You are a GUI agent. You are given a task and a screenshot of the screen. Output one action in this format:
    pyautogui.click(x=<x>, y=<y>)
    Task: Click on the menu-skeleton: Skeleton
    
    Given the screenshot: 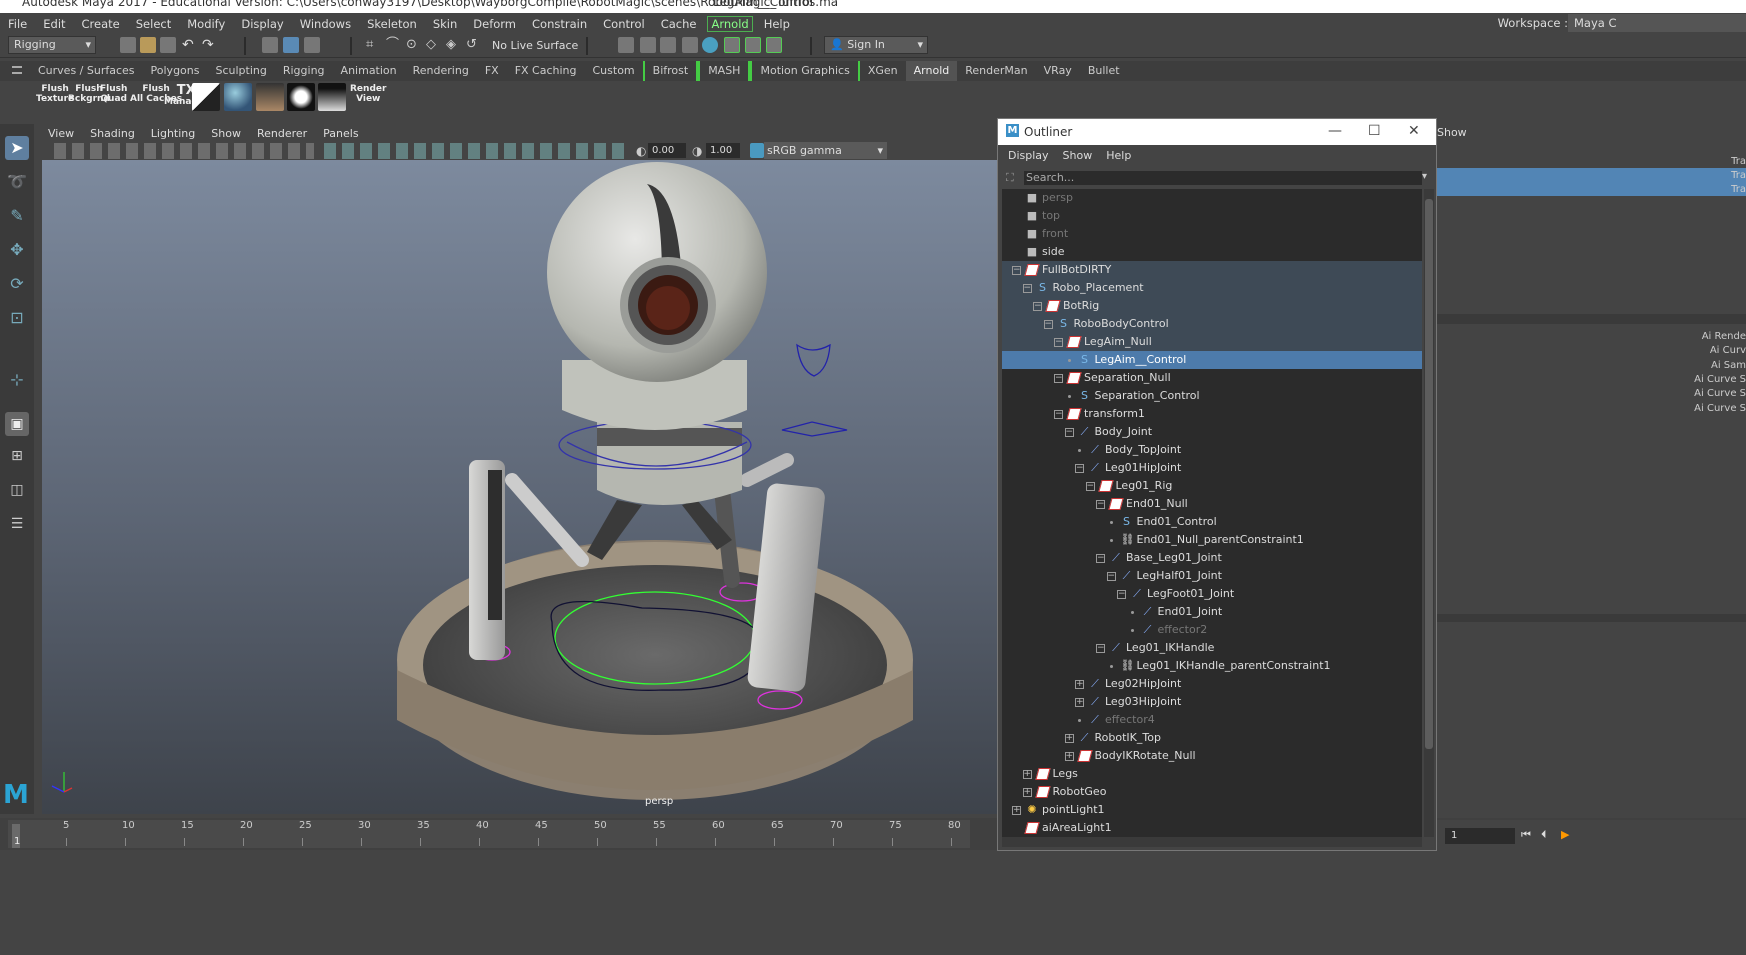 What is the action you would take?
    pyautogui.click(x=392, y=24)
    